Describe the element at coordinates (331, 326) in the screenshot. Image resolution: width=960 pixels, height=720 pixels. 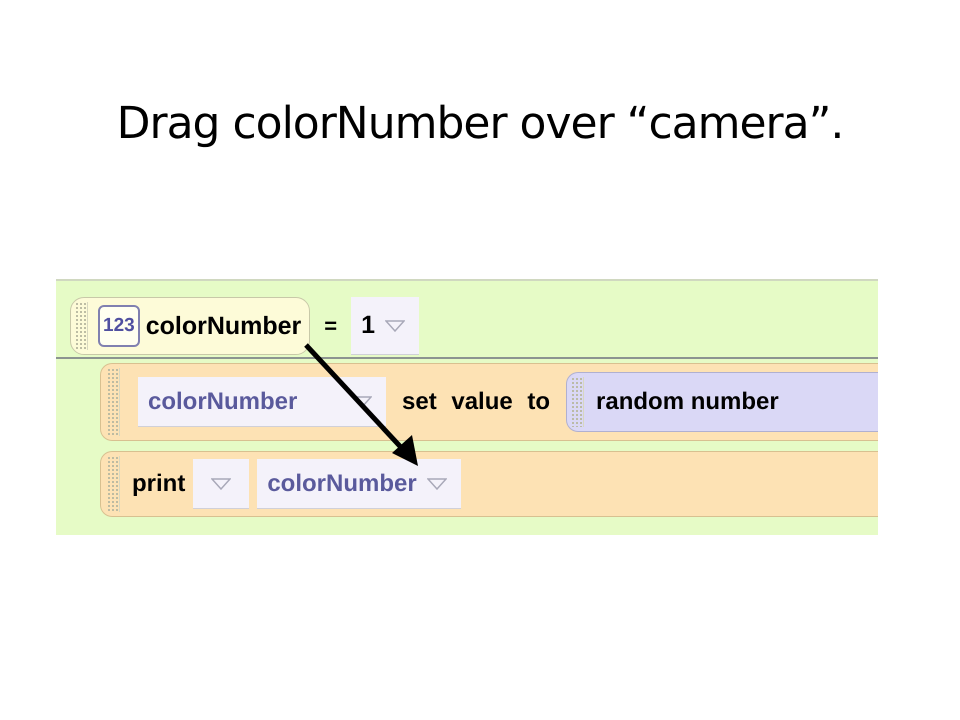
I see `equals-sign: =` at that location.